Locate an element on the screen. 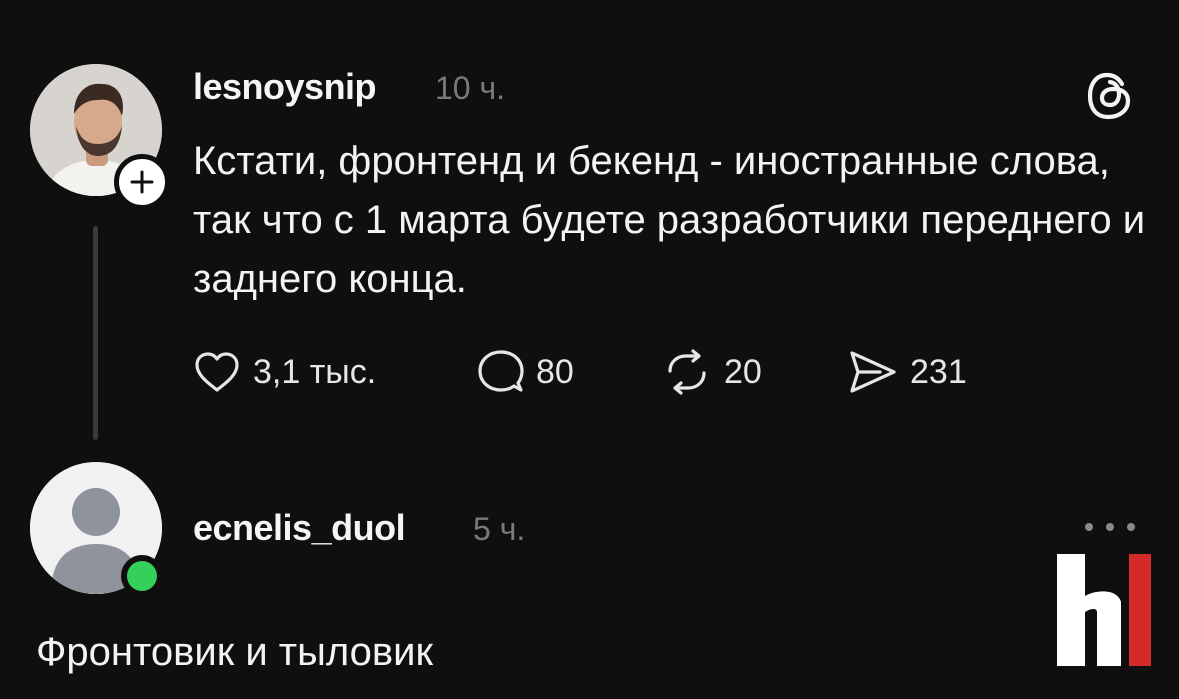  plus-icon is located at coordinates (142, 182).